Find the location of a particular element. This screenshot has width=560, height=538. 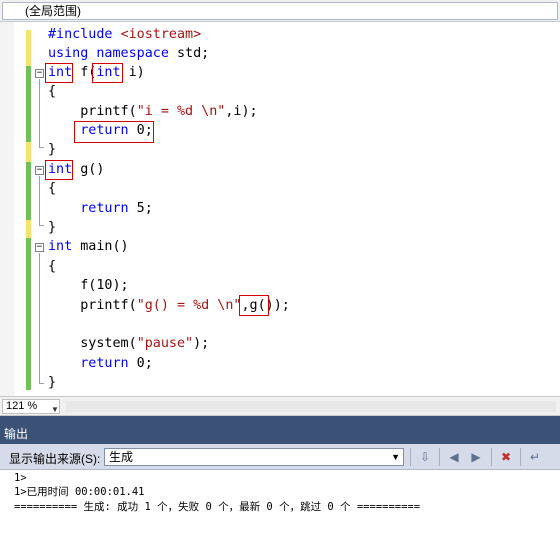

code-line: printf("i = %d \n",i); is located at coordinates (153, 111).